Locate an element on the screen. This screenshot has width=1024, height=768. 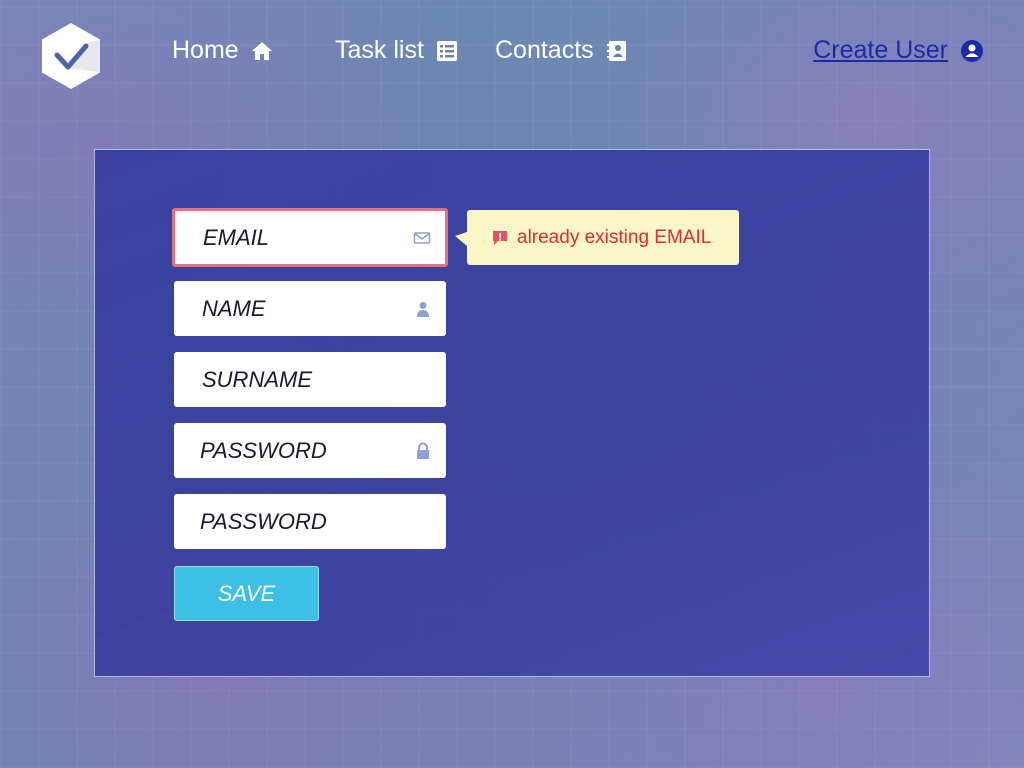
email-error-message: already existing EMAIL is located at coordinates (614, 237).